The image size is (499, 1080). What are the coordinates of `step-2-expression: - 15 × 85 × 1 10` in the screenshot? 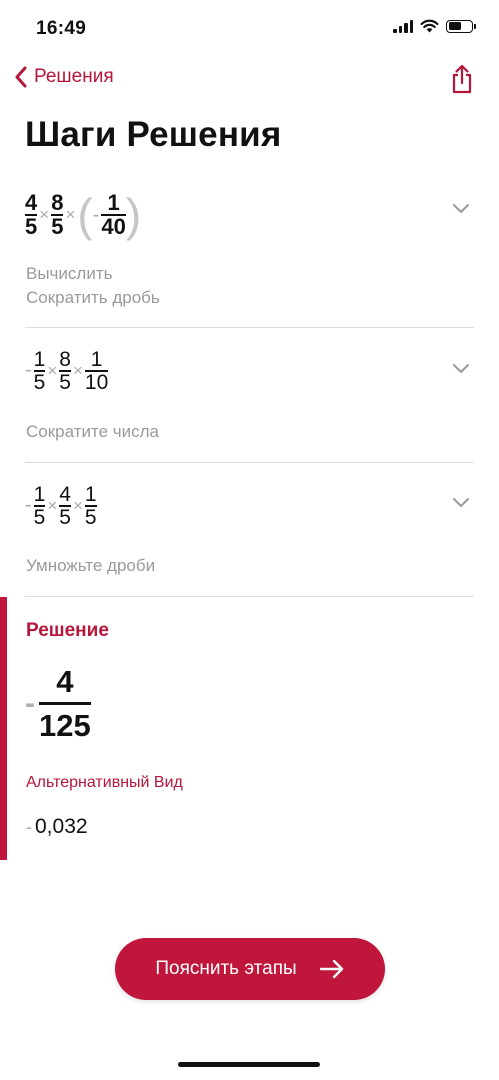 It's located at (67, 371).